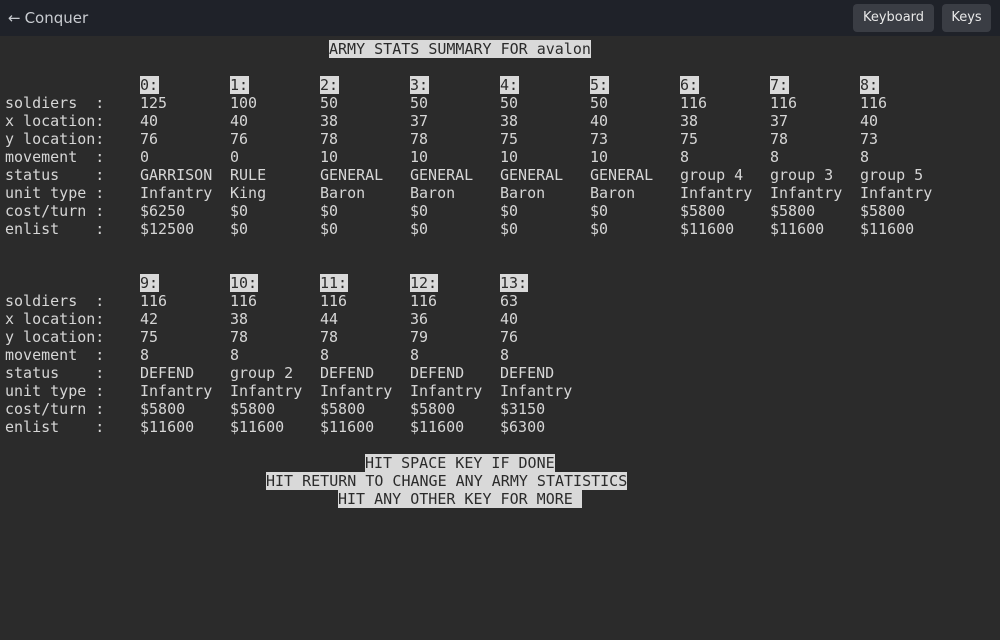  What do you see at coordinates (870, 85) in the screenshot?
I see `army-id-header: 8:` at bounding box center [870, 85].